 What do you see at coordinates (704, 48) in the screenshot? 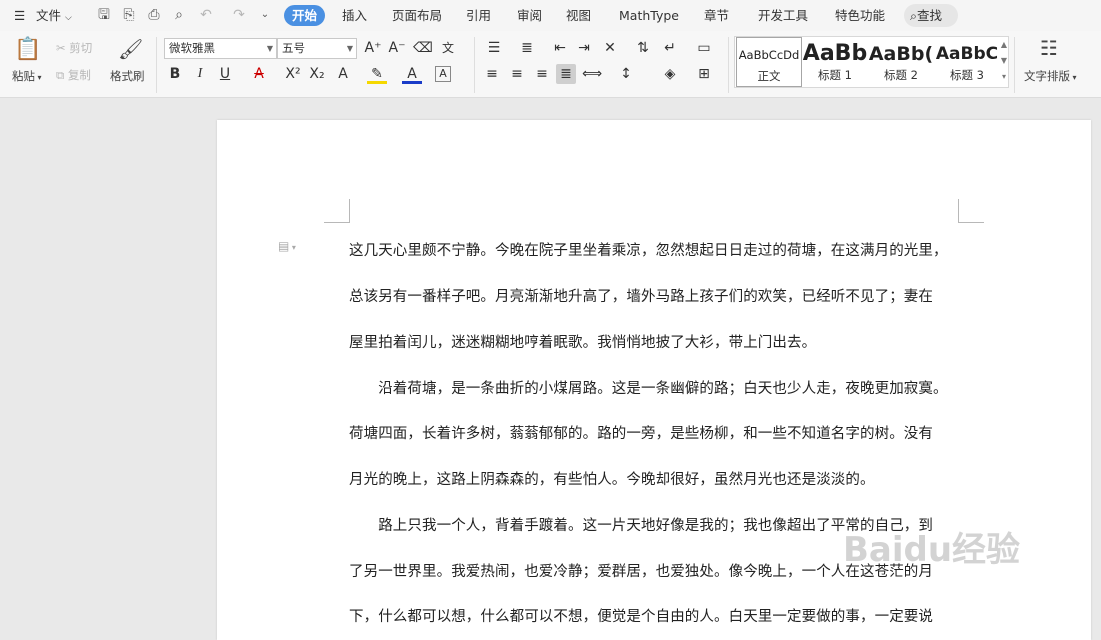
I see `table-icon: ▭` at bounding box center [704, 48].